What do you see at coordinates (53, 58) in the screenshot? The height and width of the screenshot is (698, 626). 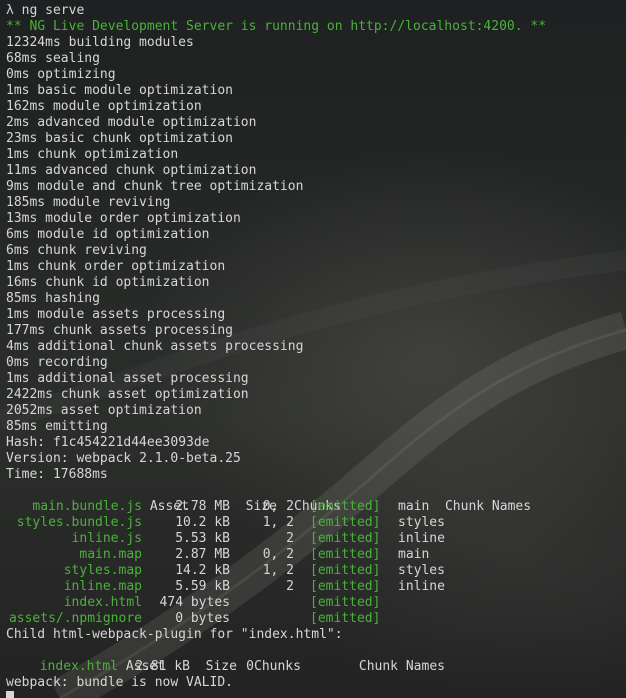 I see `build-log-line: 68ms sealing` at bounding box center [53, 58].